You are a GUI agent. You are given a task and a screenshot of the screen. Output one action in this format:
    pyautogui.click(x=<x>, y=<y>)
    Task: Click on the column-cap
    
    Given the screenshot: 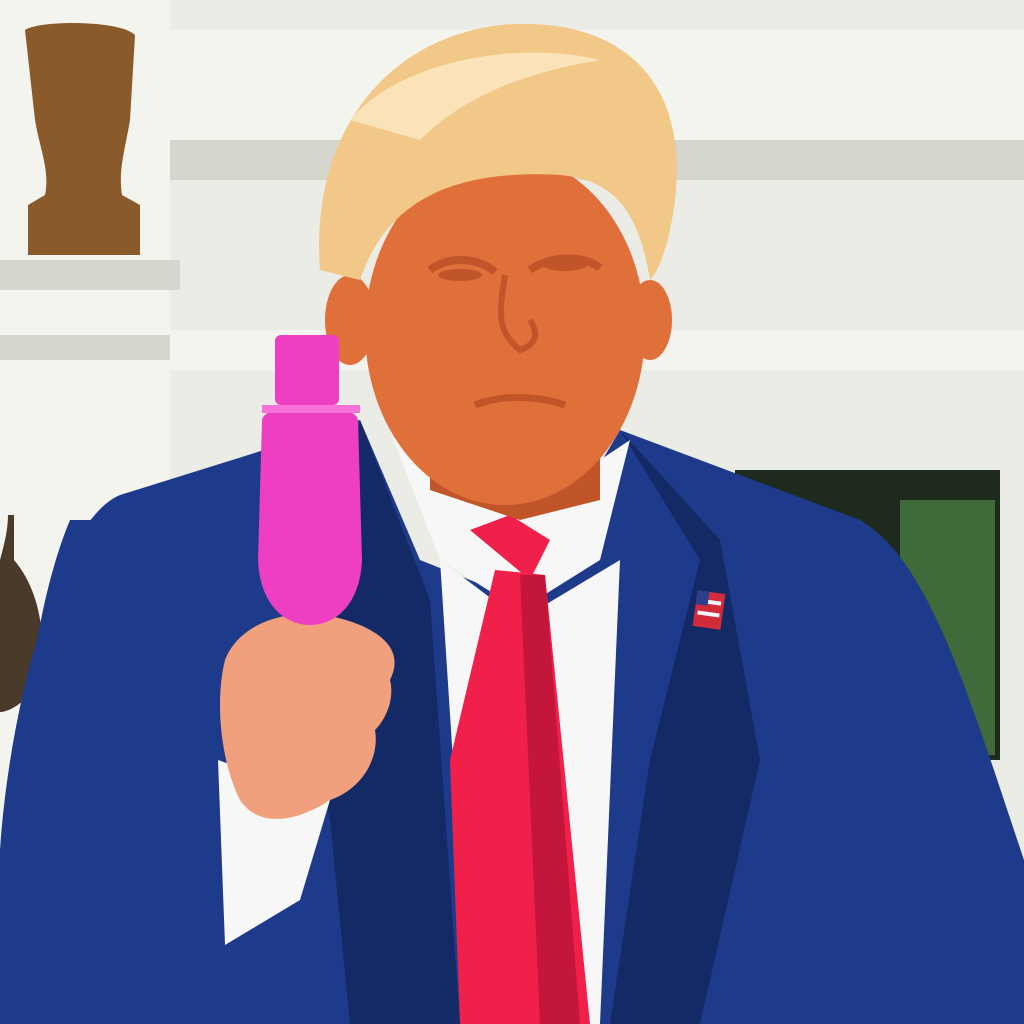 What is the action you would take?
    pyautogui.click(x=90, y=275)
    